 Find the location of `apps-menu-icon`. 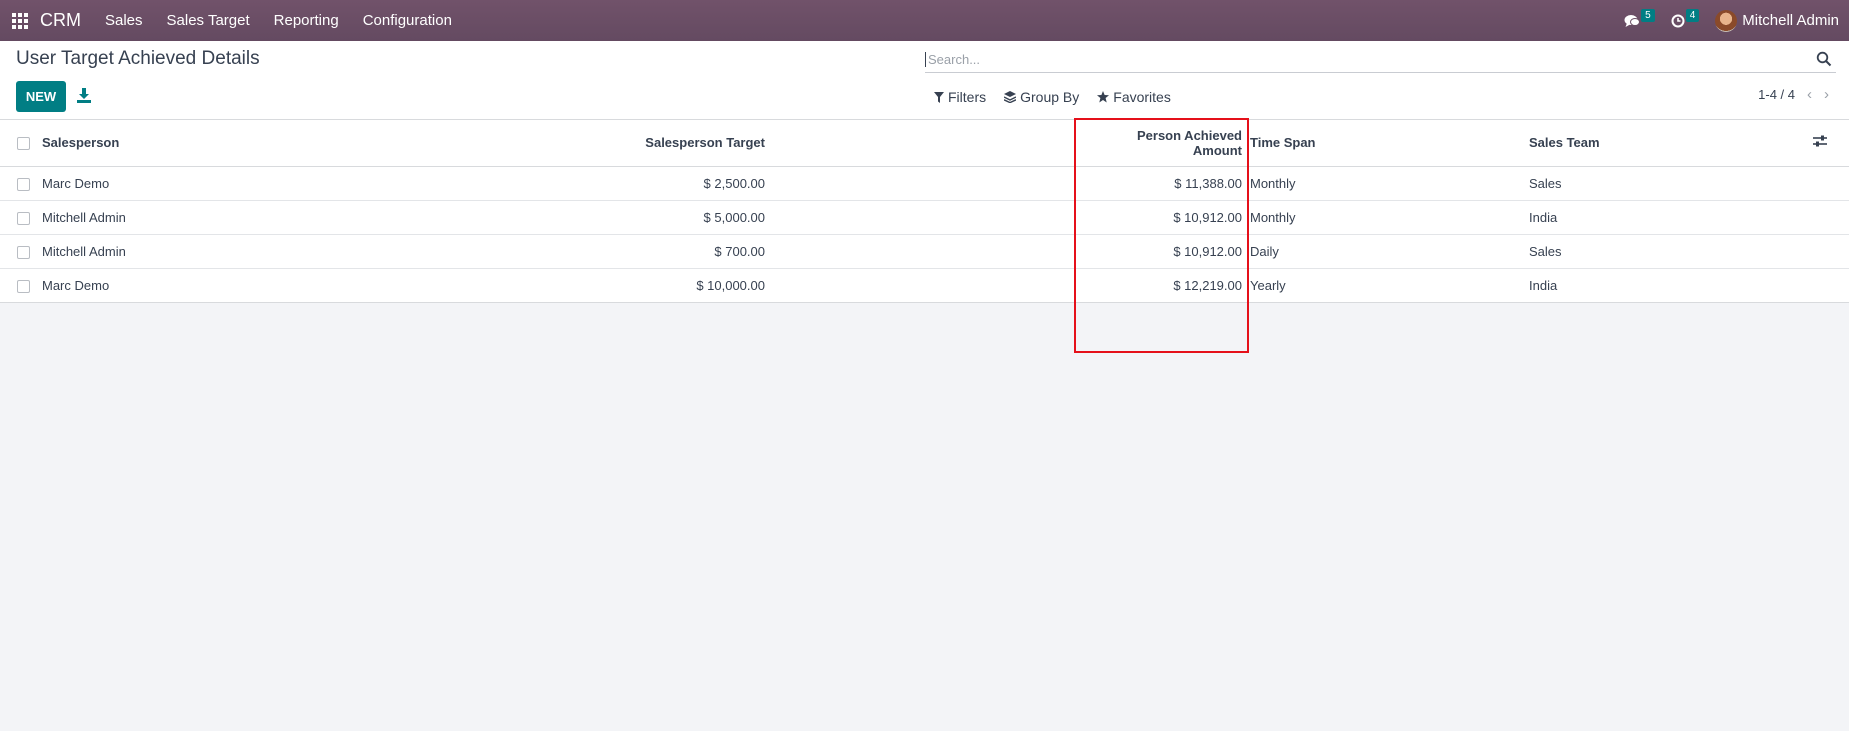

apps-menu-icon is located at coordinates (20, 20).